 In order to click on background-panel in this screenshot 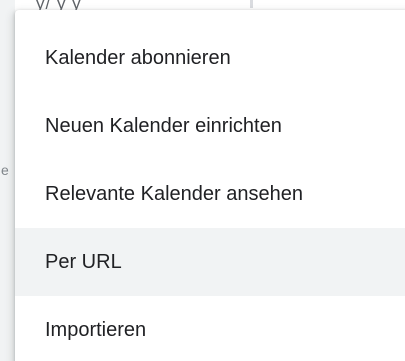, I will do `click(7, 180)`.